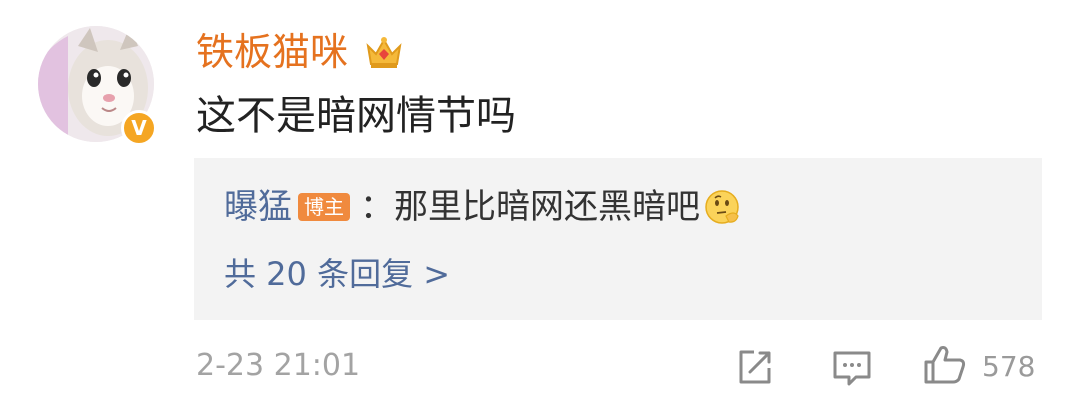 This screenshot has width=1080, height=401. What do you see at coordinates (139, 128) in the screenshot?
I see `verified-badge: V` at bounding box center [139, 128].